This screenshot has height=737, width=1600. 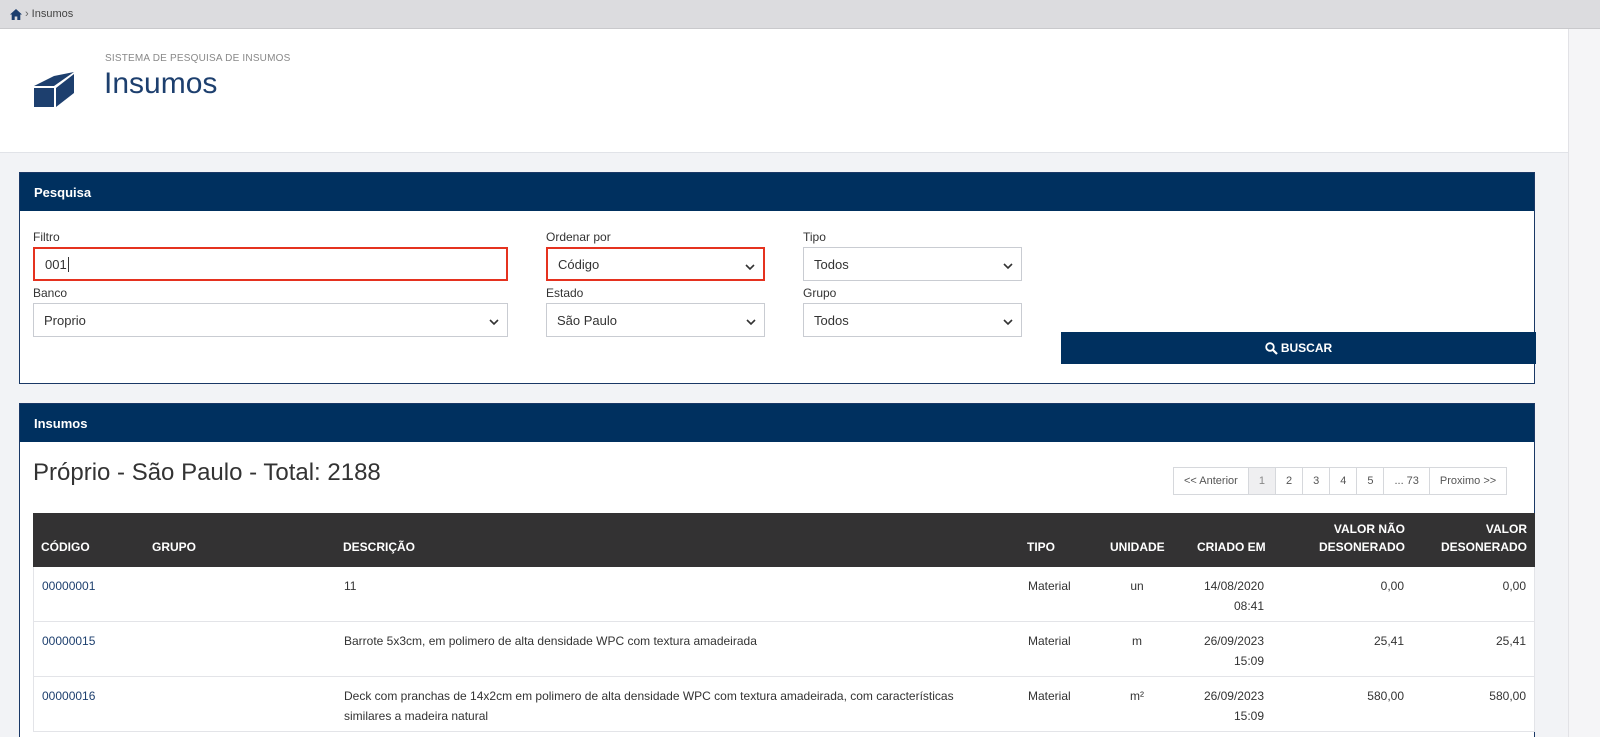 I want to click on page-4: 4, so click(x=1342, y=481).